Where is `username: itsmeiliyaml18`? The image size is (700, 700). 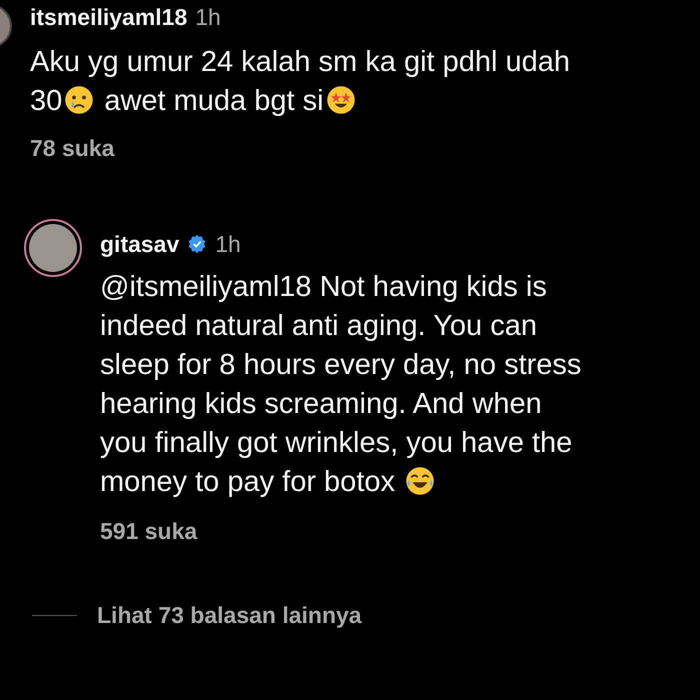 username: itsmeiliyaml18 is located at coordinates (109, 17).